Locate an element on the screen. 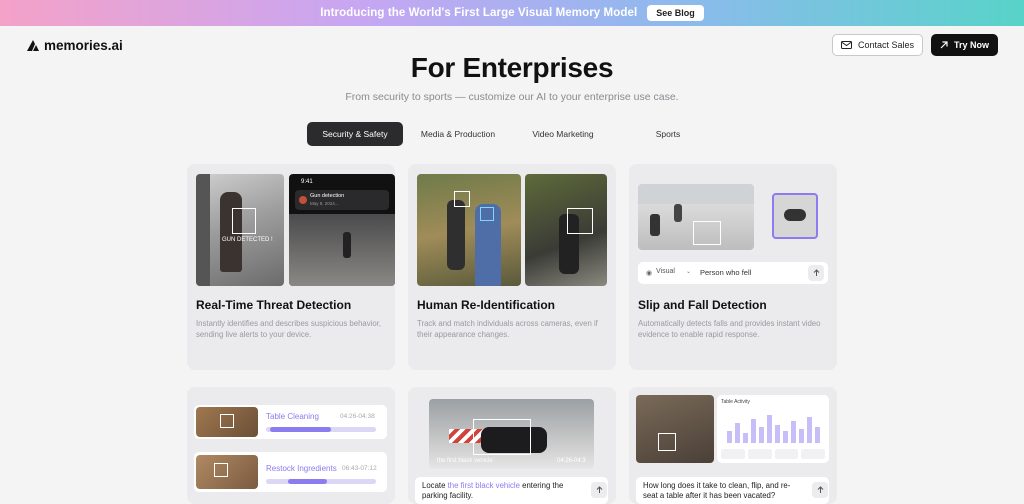 This screenshot has height=504, width=1024. detected-fall-thumbnail is located at coordinates (795, 216).